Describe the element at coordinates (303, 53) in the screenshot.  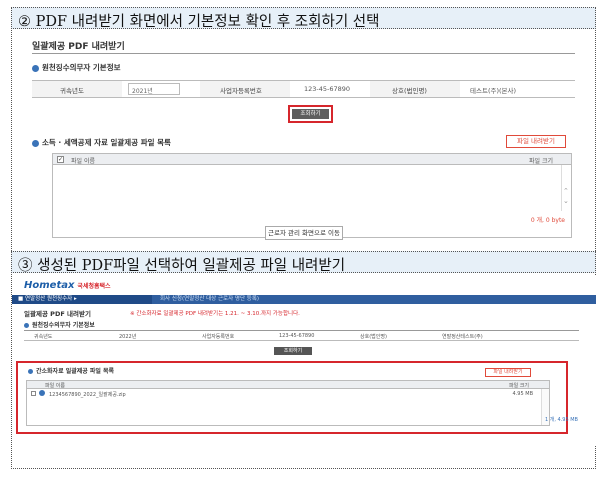
I see `title-divider` at that location.